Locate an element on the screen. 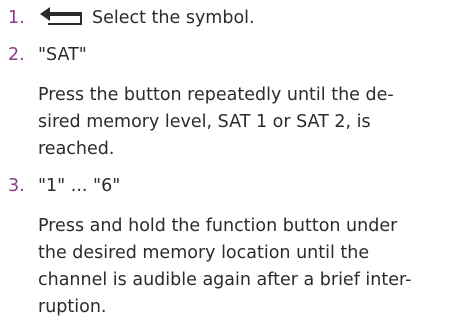 The height and width of the screenshot is (328, 475). description-line: the desired memory location until the is located at coordinates (204, 253).